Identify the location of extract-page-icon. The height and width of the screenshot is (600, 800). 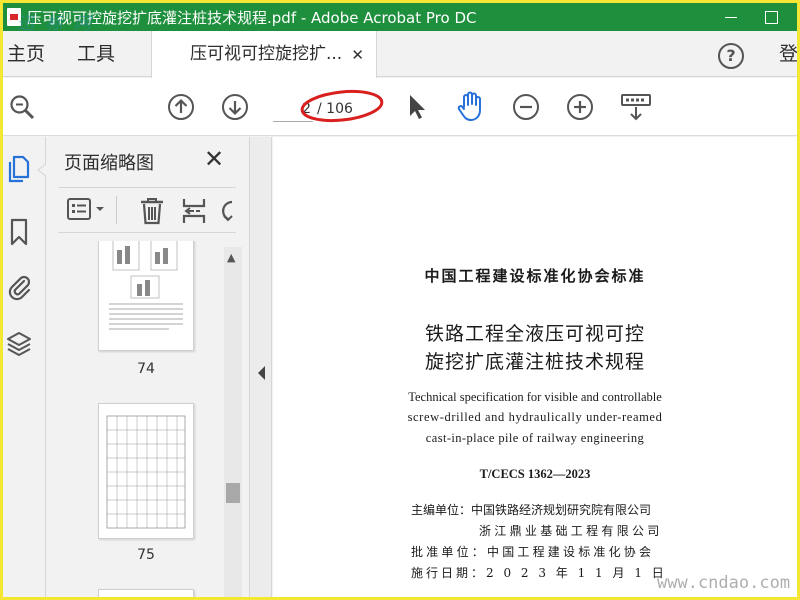
(194, 211).